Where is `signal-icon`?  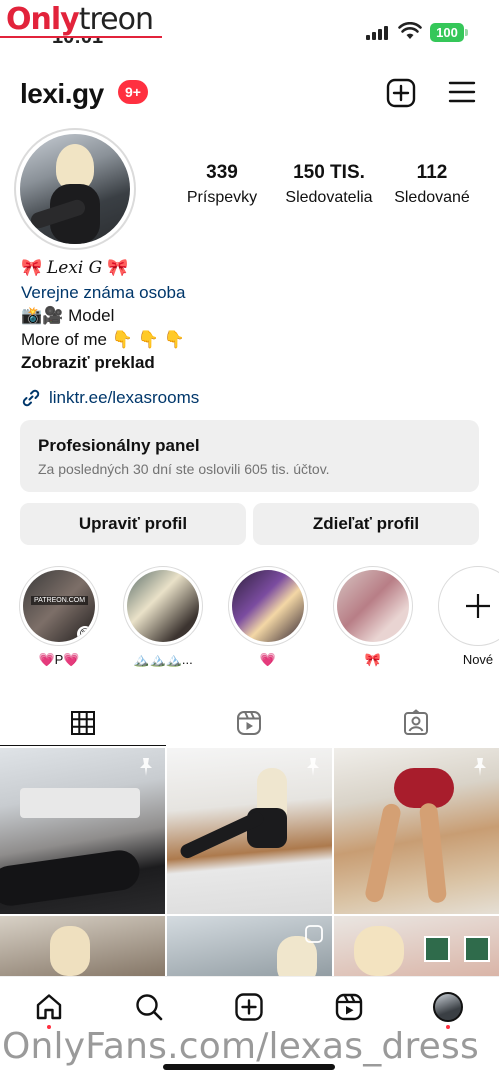 signal-icon is located at coordinates (377, 32).